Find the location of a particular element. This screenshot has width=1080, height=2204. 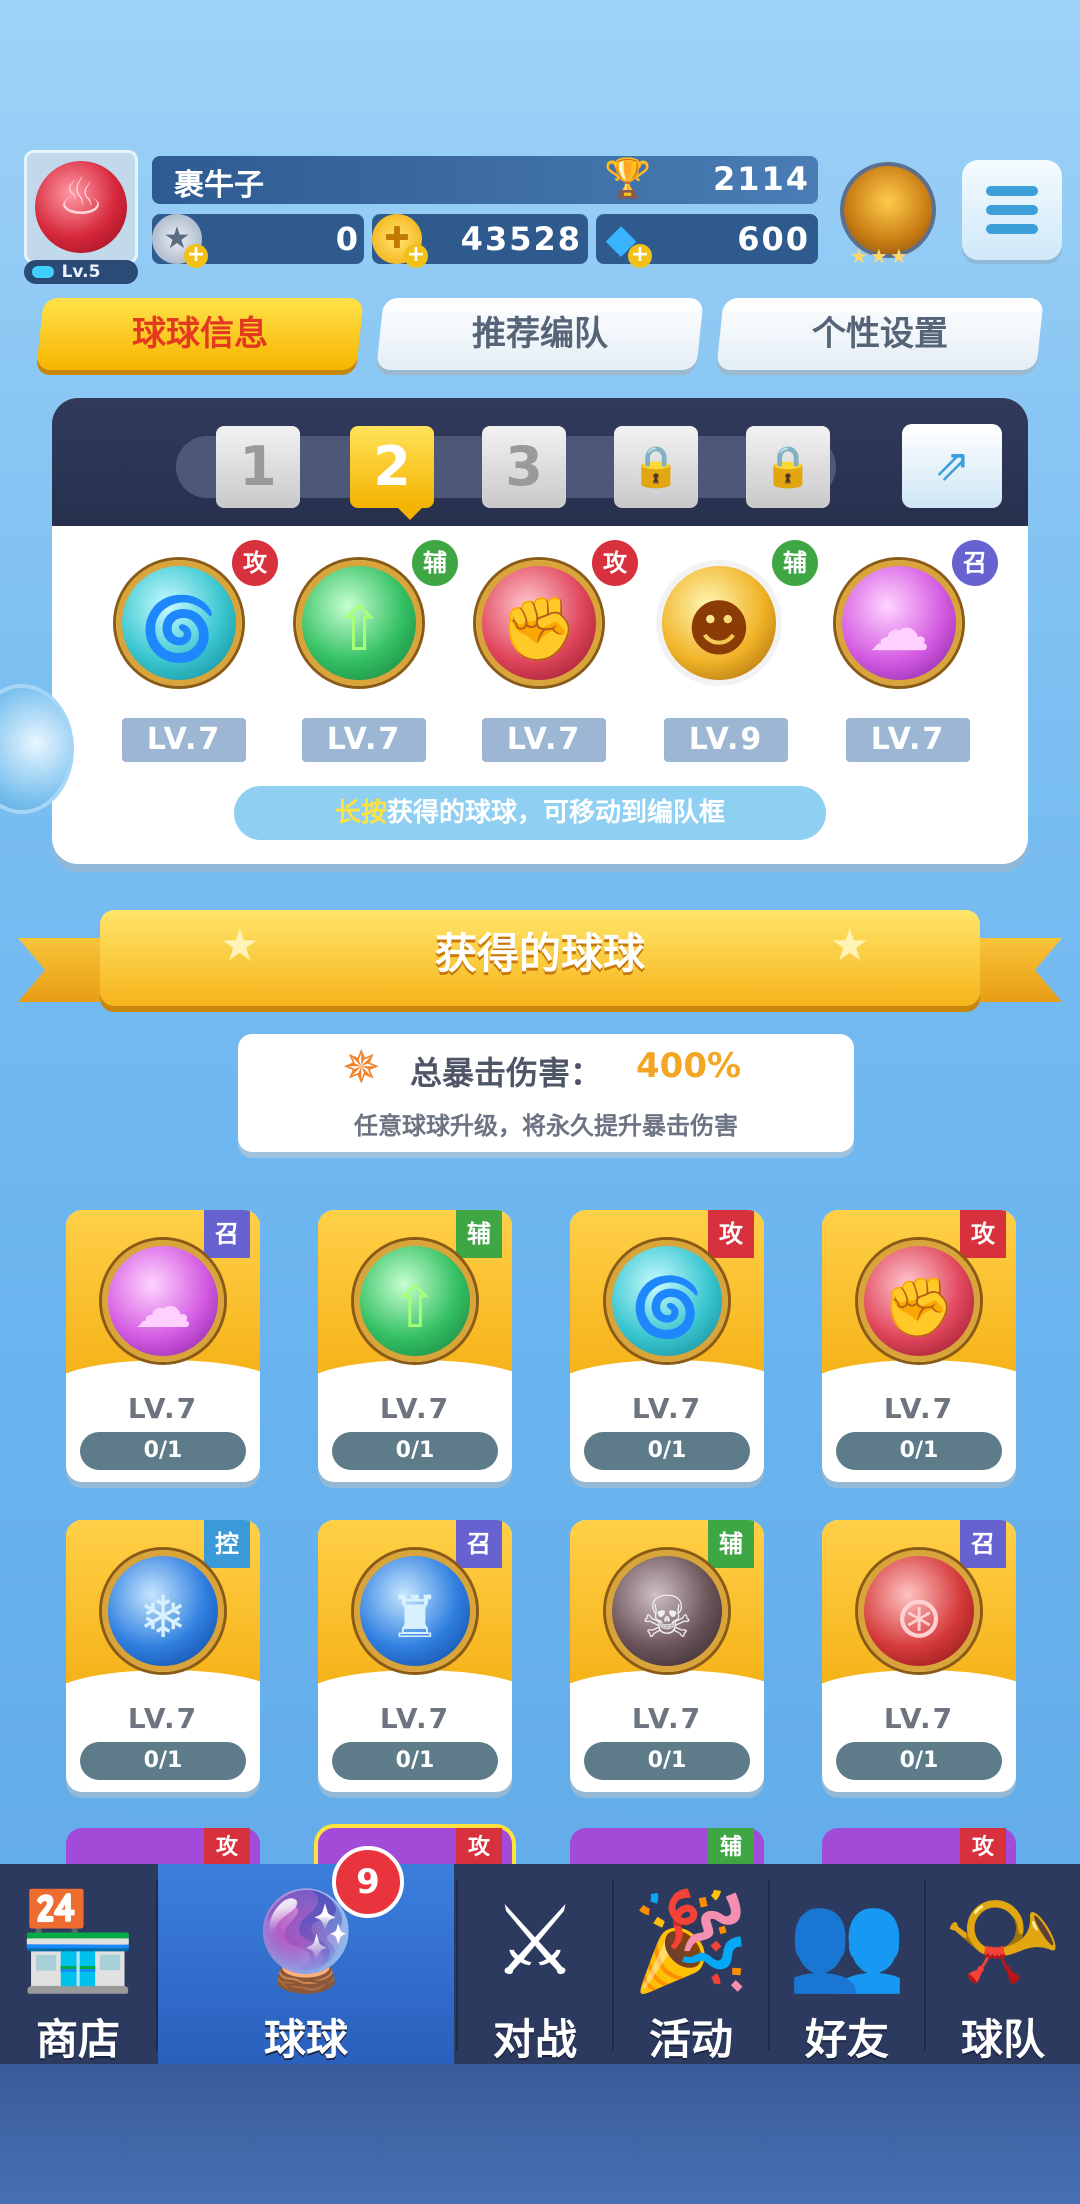

ball-card: 辅 ⇧ LV.7 0/1 is located at coordinates (415, 1346).